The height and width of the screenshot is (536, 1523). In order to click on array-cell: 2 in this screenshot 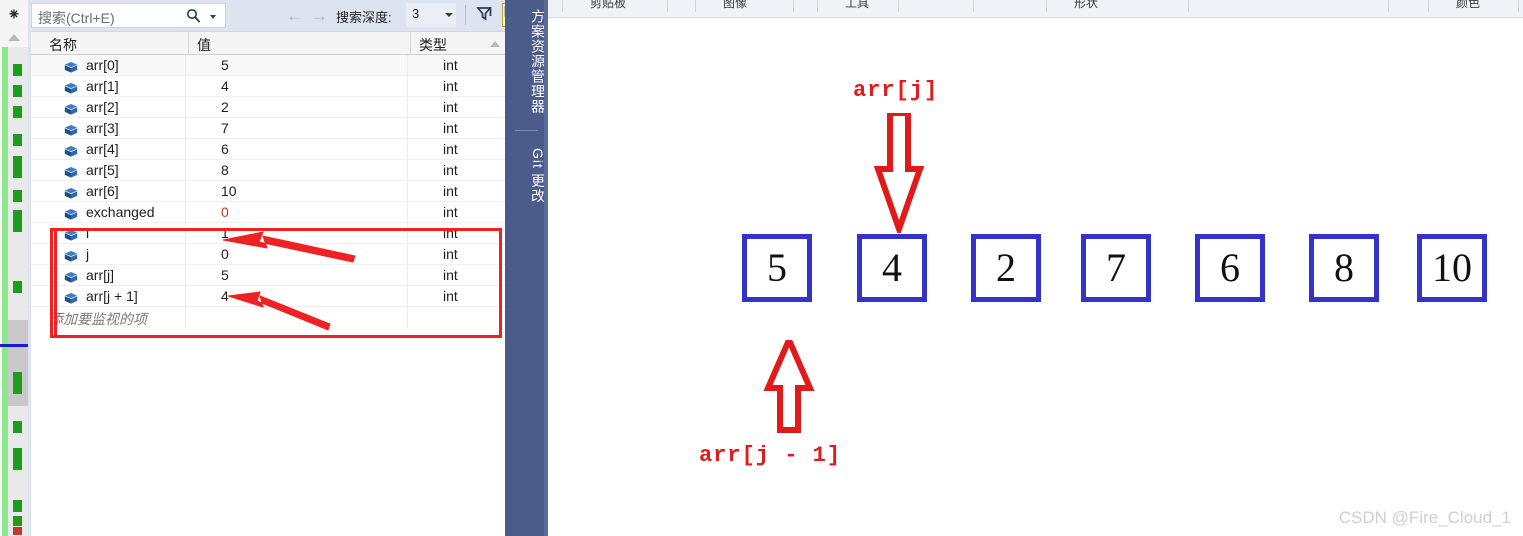, I will do `click(1006, 268)`.